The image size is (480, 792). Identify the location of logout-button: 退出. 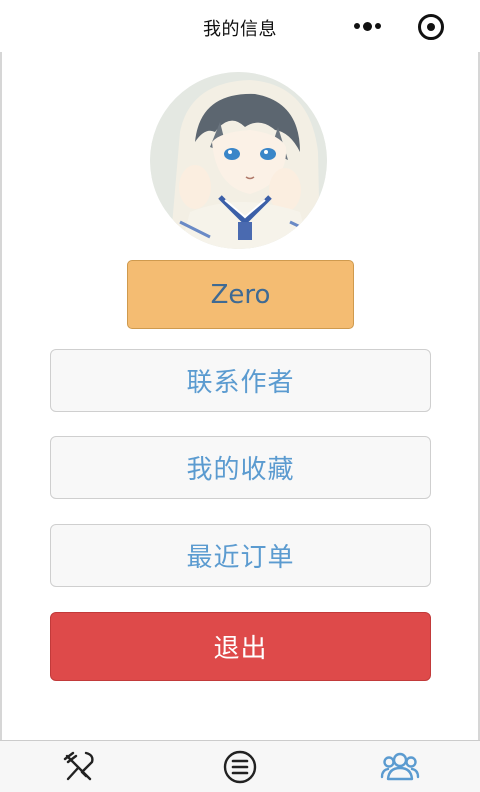
(240, 646).